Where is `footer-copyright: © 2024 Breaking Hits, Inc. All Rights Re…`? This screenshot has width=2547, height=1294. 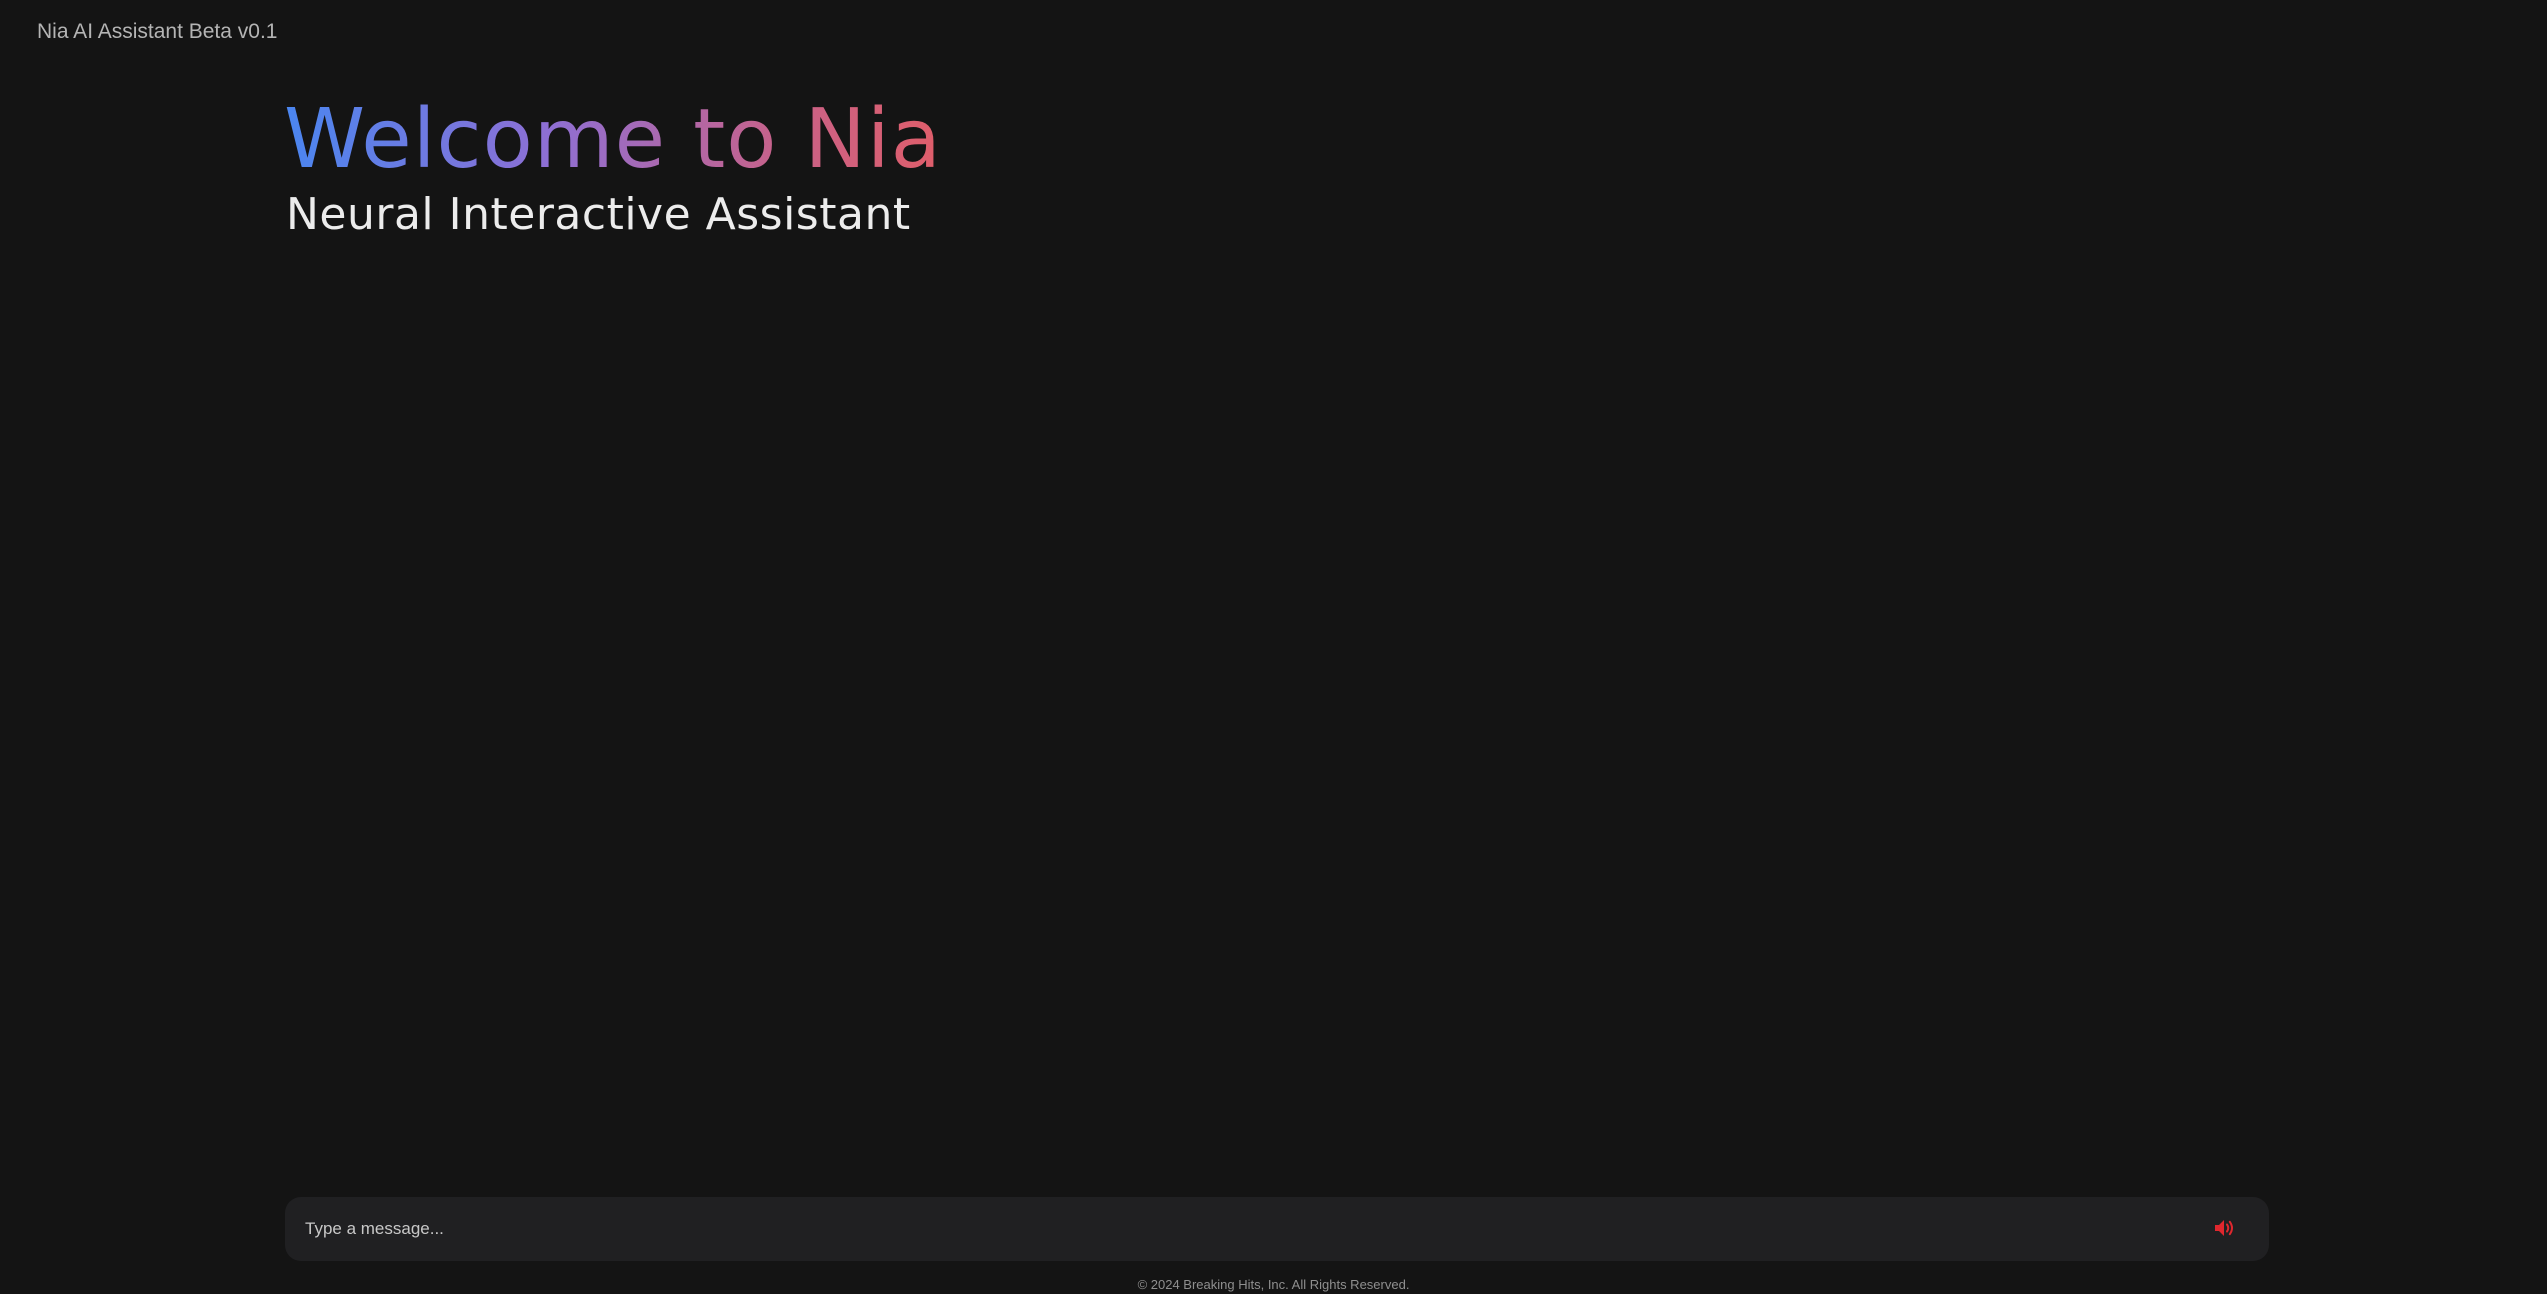 footer-copyright: © 2024 Breaking Hits, Inc. All Rights Re… is located at coordinates (1273, 1284).